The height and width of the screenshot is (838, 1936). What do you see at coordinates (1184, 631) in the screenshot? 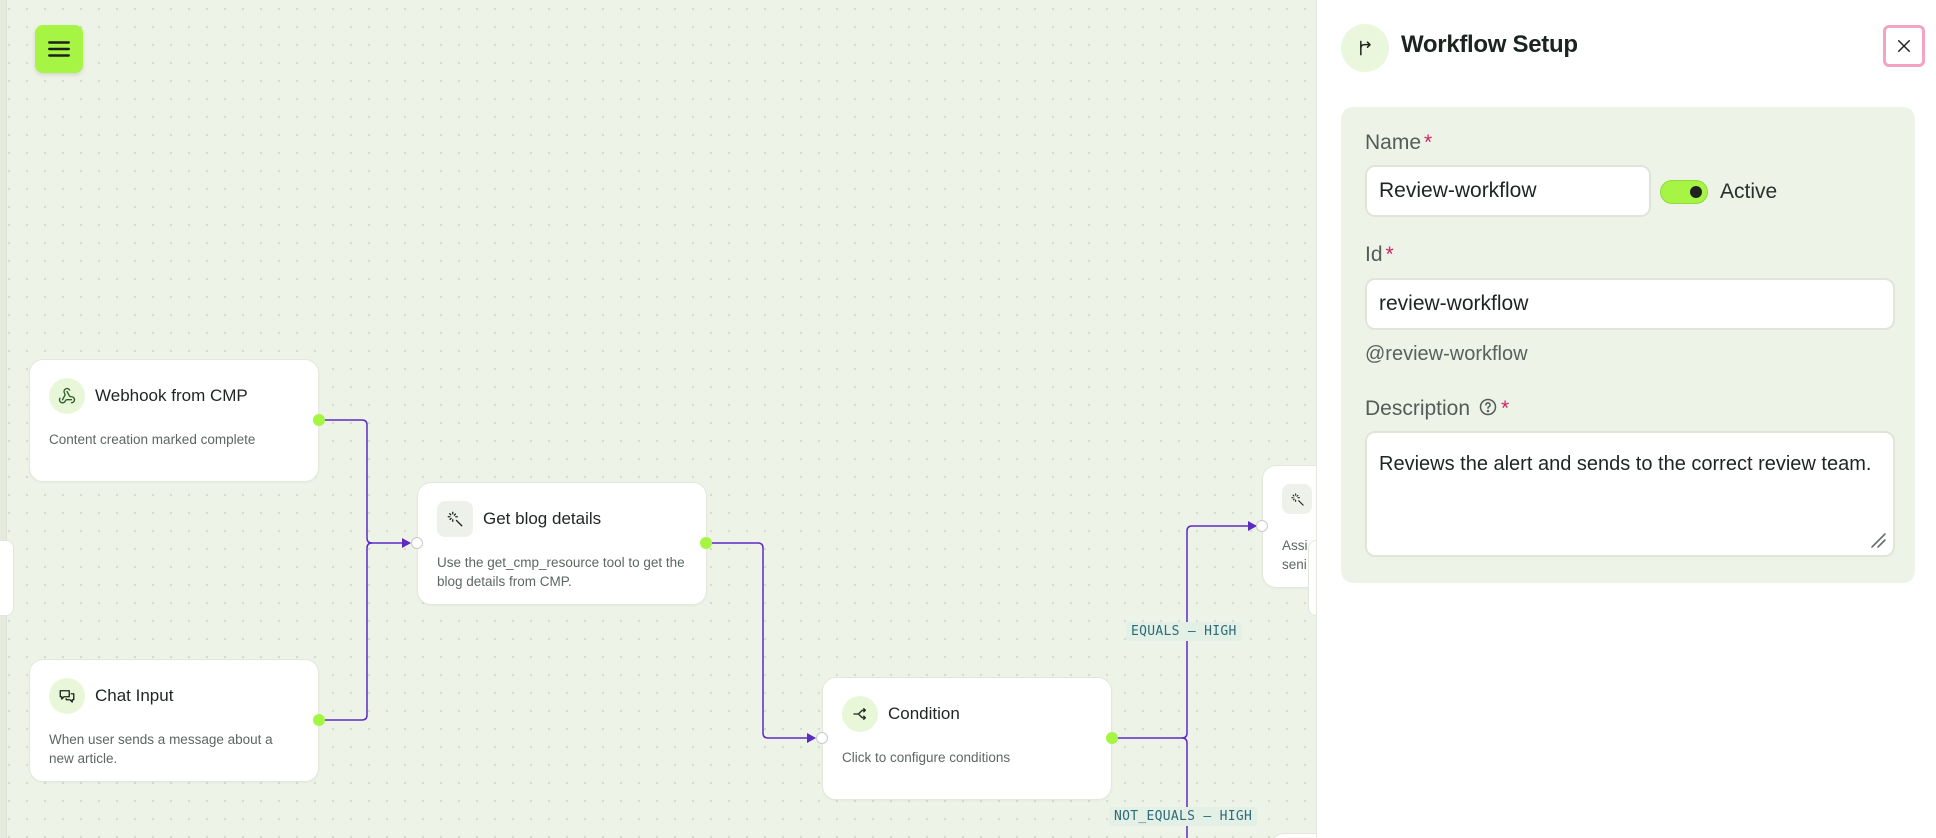
I see `edge-label-equals: EQUALS – HIGH` at bounding box center [1184, 631].